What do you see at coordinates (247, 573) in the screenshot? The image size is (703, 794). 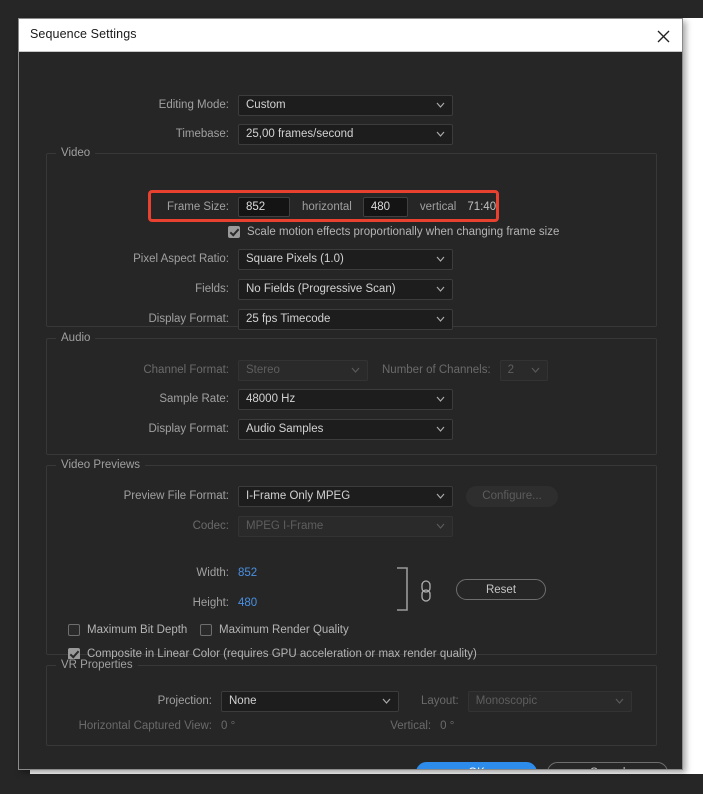 I see `preview-width-value: 852` at bounding box center [247, 573].